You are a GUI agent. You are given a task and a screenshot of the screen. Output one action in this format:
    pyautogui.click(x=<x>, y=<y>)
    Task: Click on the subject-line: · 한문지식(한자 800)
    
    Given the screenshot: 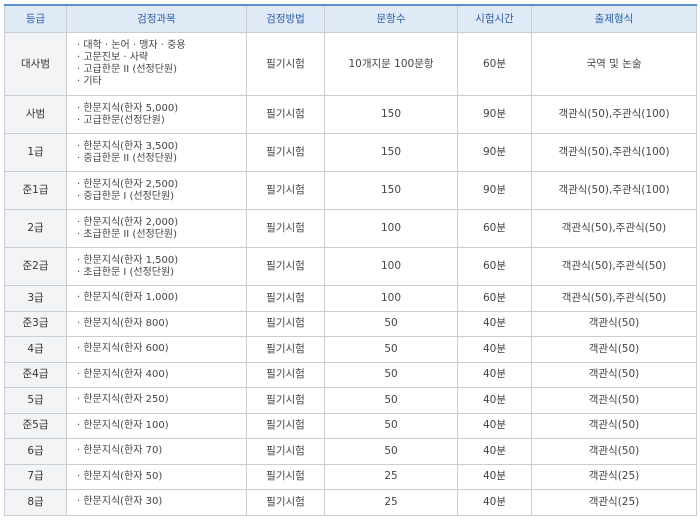 What is the action you would take?
    pyautogui.click(x=123, y=323)
    